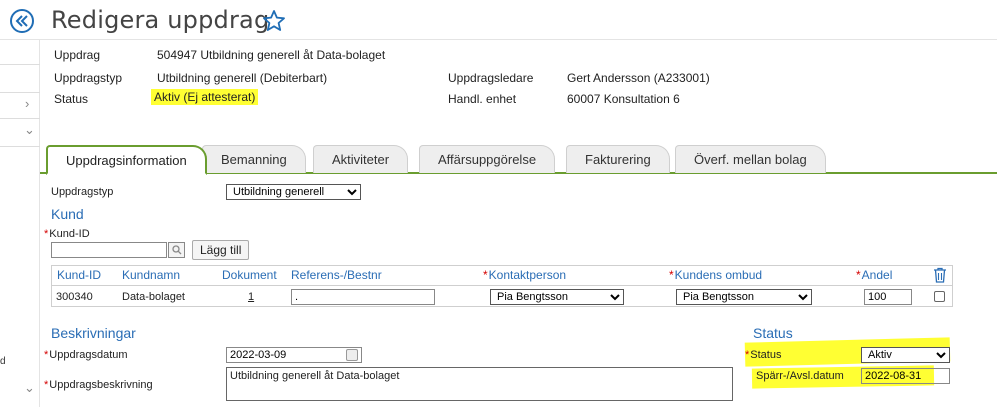 The height and width of the screenshot is (407, 997). Describe the element at coordinates (293, 192) in the screenshot. I see `uppdragstyp-select: Utbildning generell` at that location.